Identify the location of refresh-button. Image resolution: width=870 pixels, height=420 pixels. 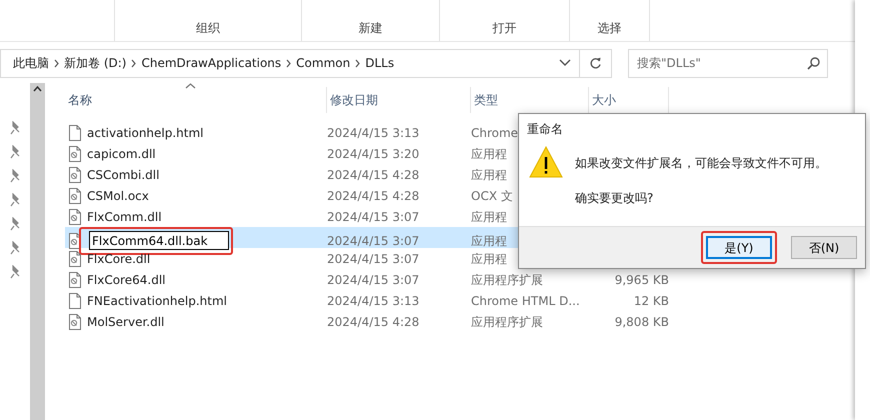
(596, 63).